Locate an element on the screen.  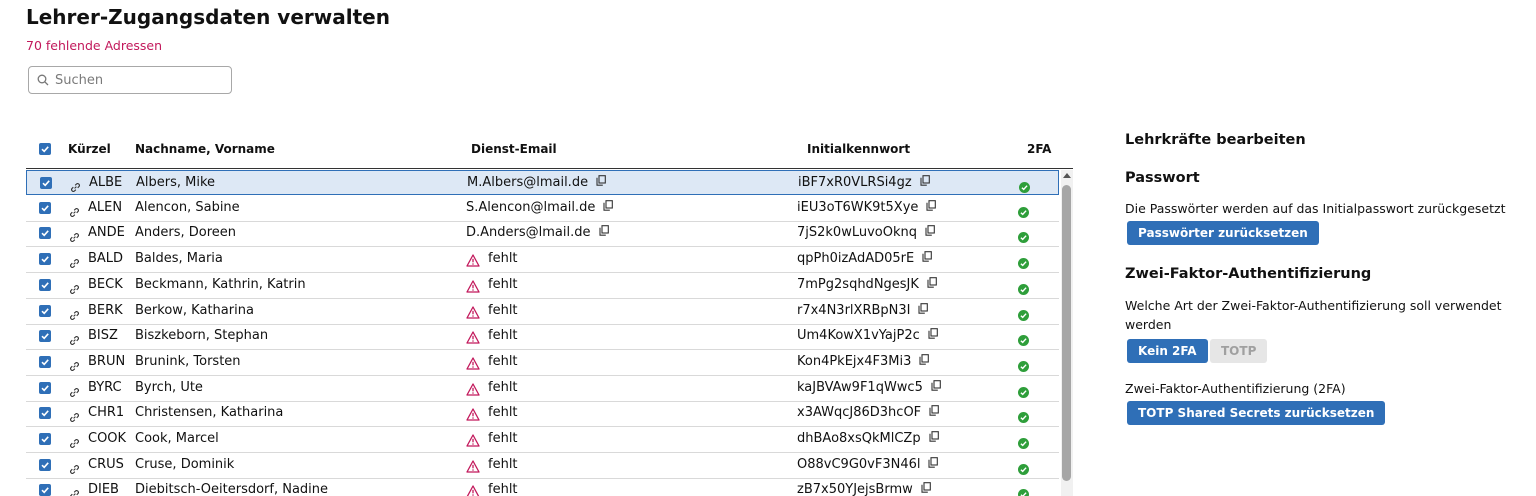
column-header-2fa: 2FA is located at coordinates (1039, 149).